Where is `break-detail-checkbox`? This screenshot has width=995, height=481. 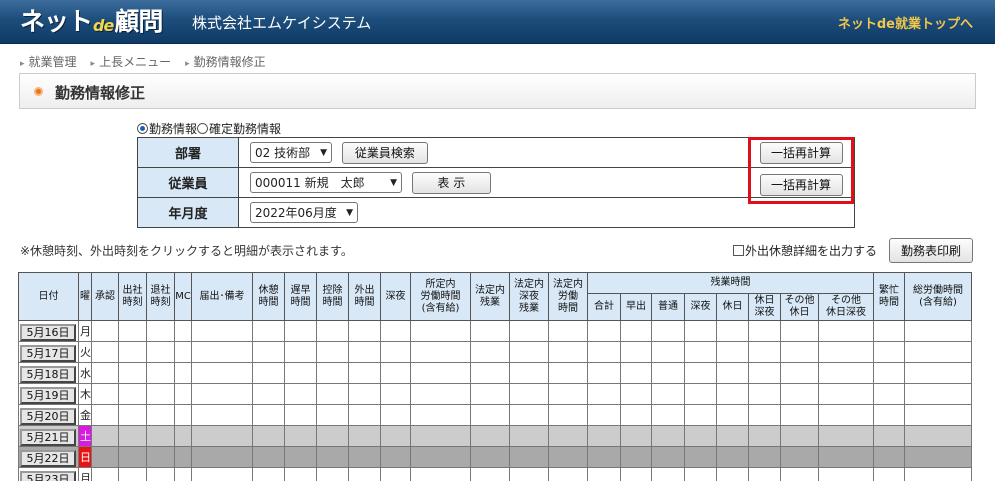 break-detail-checkbox is located at coordinates (738, 250).